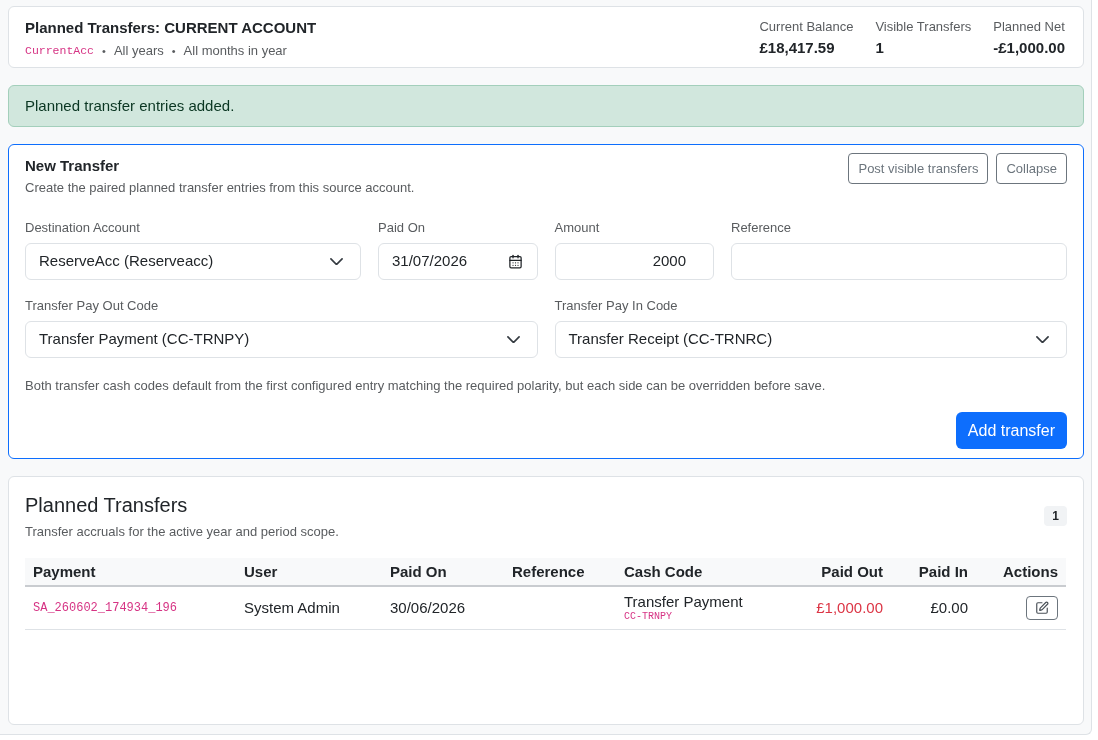 Image resolution: width=1098 pixels, height=740 pixels. What do you see at coordinates (797, 48) in the screenshot?
I see `stat-value: £18,417.59` at bounding box center [797, 48].